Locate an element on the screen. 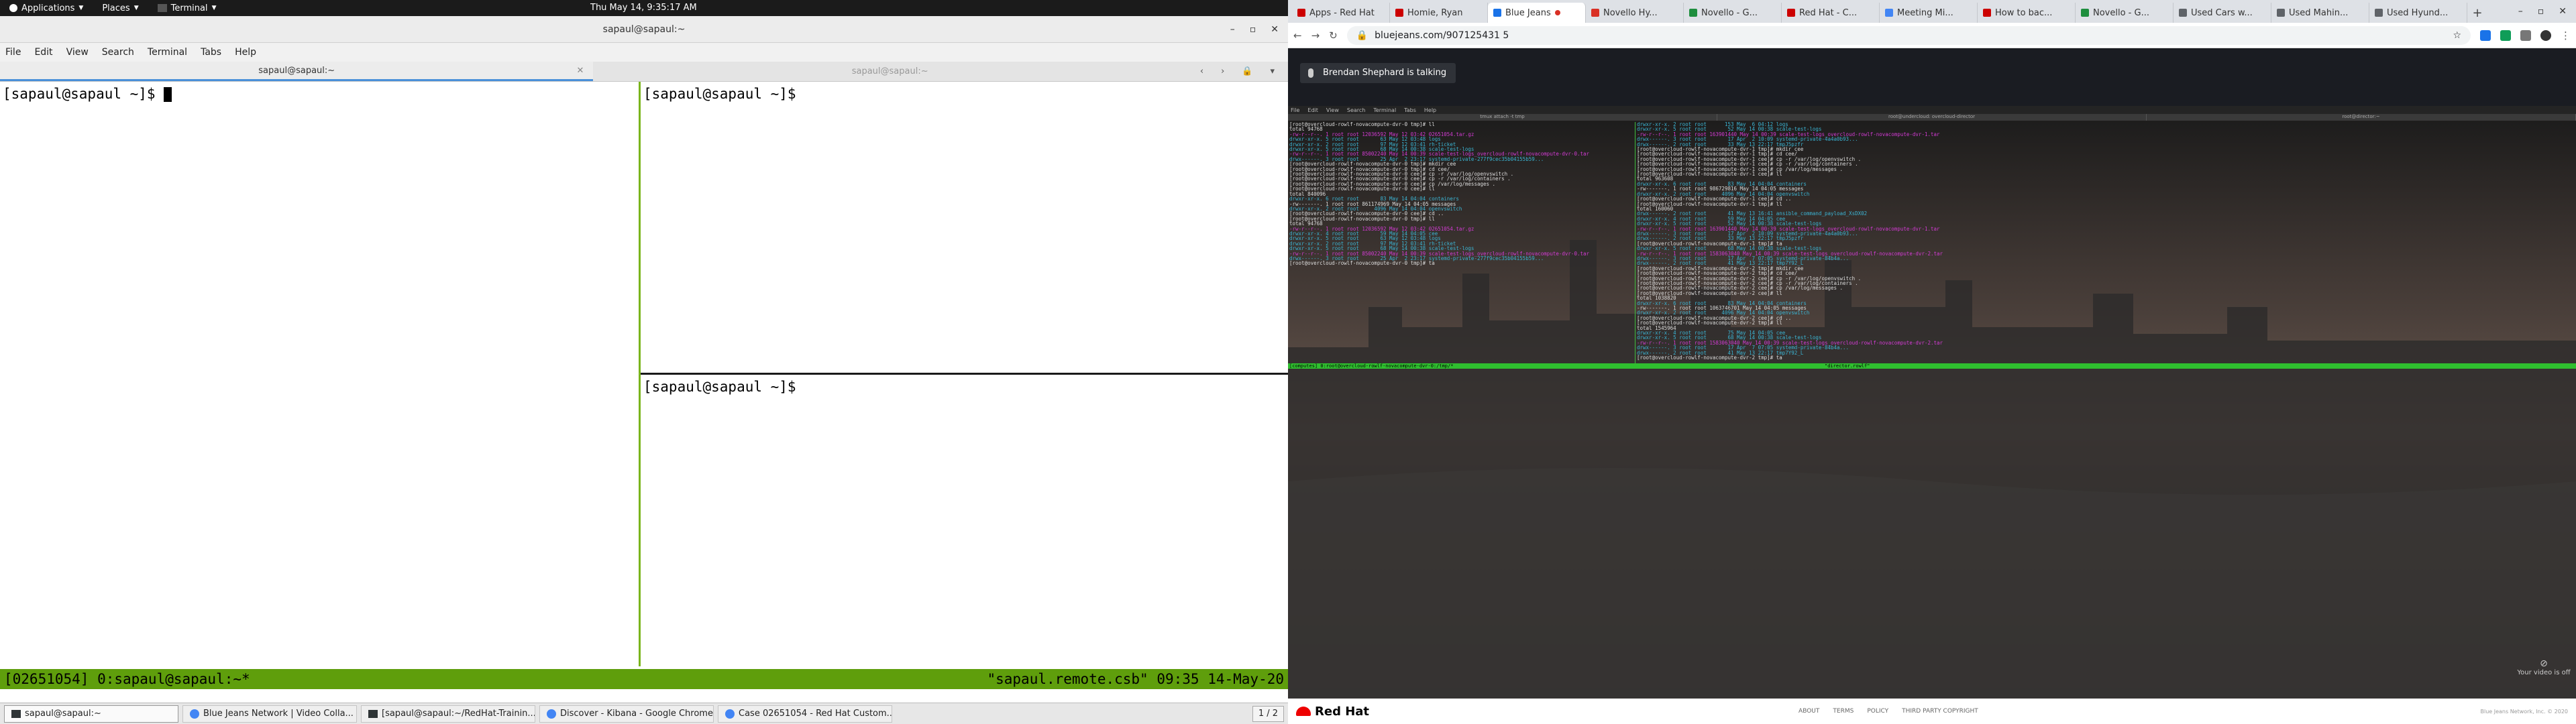 Image resolution: width=2576 pixels, height=724 pixels. applications-menu: Applications ▼ is located at coordinates (46, 8).